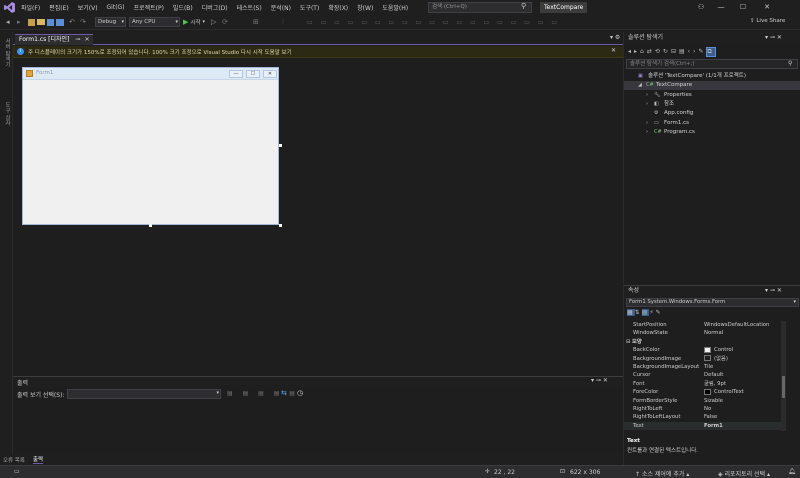  I want to click on collapse-all-icon: ⊟, so click(675, 51).